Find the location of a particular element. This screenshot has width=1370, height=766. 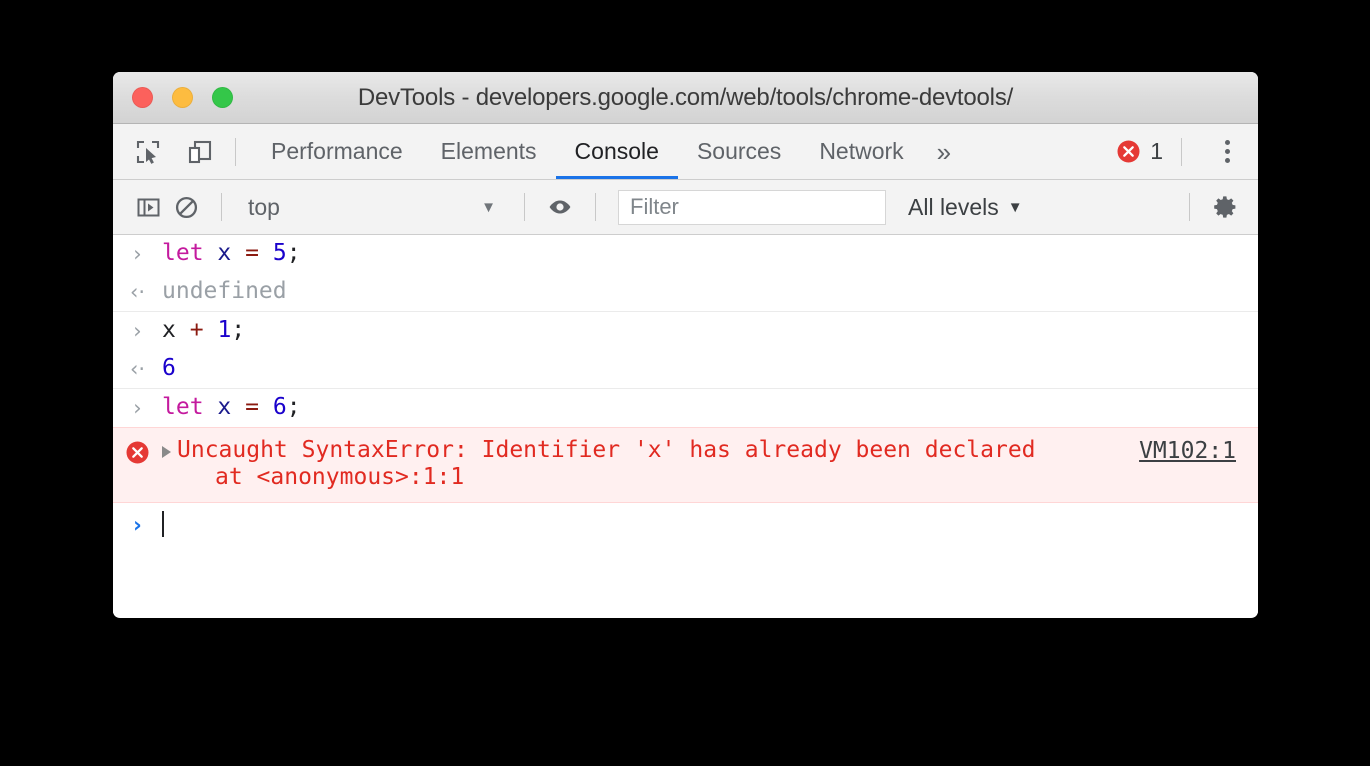

settings-gear-icon is located at coordinates (1225, 207).